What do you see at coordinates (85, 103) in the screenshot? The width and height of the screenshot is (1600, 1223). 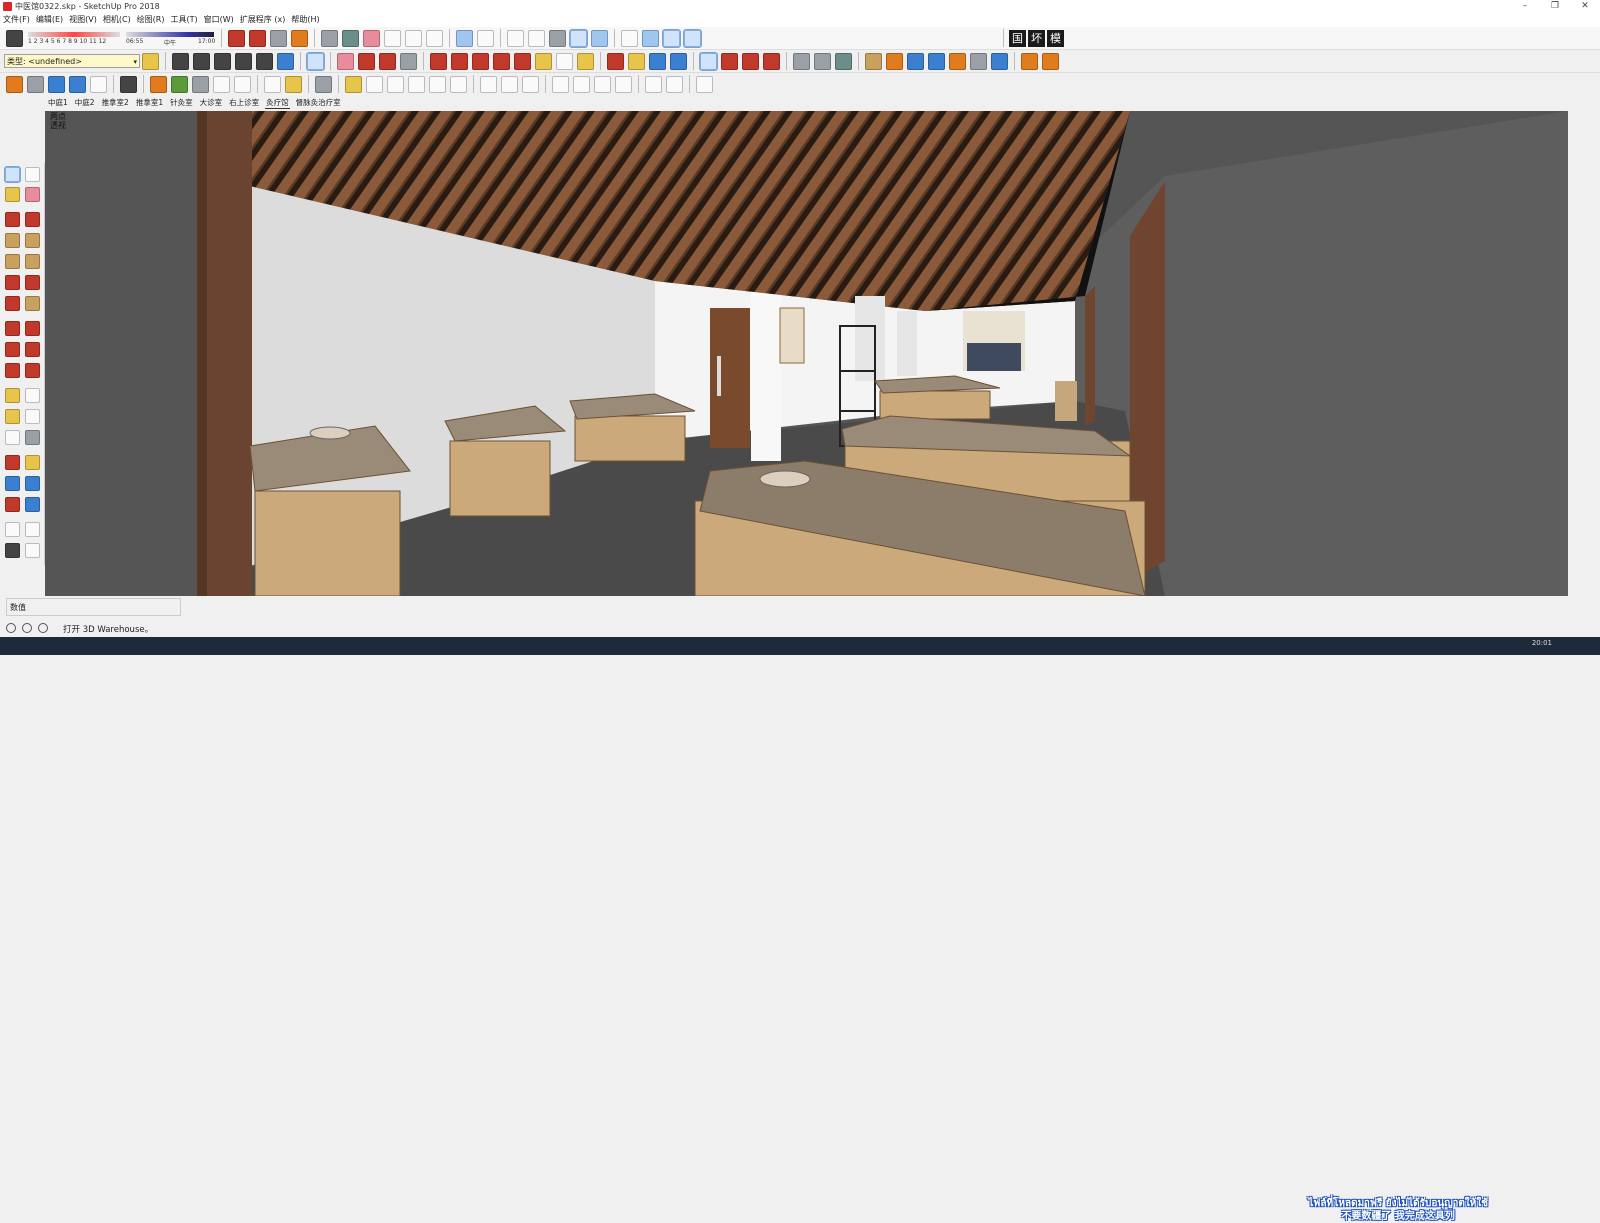 I see `scene-tab: 中庭2` at bounding box center [85, 103].